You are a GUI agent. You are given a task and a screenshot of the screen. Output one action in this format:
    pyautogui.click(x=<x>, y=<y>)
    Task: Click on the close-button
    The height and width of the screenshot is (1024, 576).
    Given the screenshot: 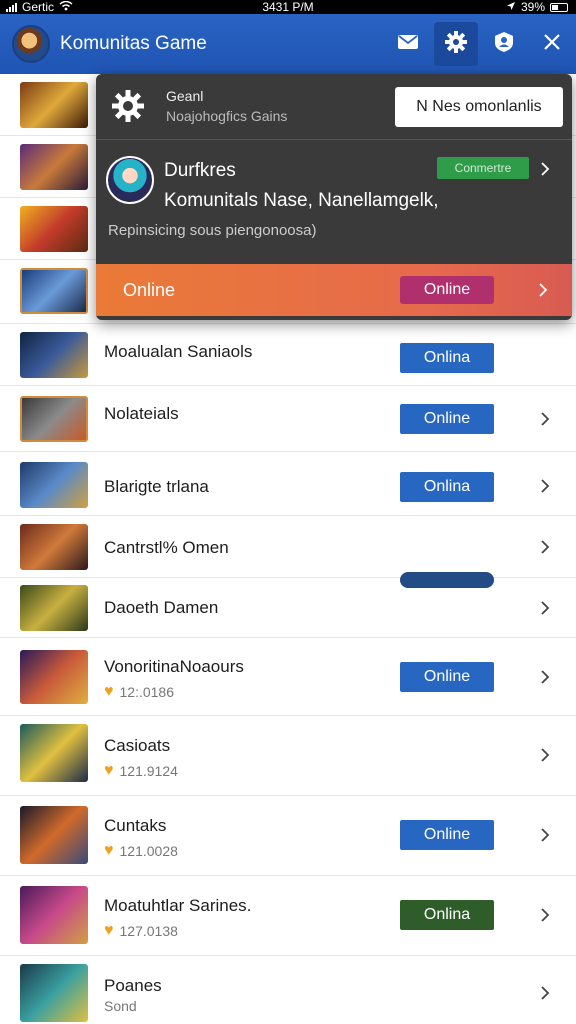 What is the action you would take?
    pyautogui.click(x=552, y=44)
    